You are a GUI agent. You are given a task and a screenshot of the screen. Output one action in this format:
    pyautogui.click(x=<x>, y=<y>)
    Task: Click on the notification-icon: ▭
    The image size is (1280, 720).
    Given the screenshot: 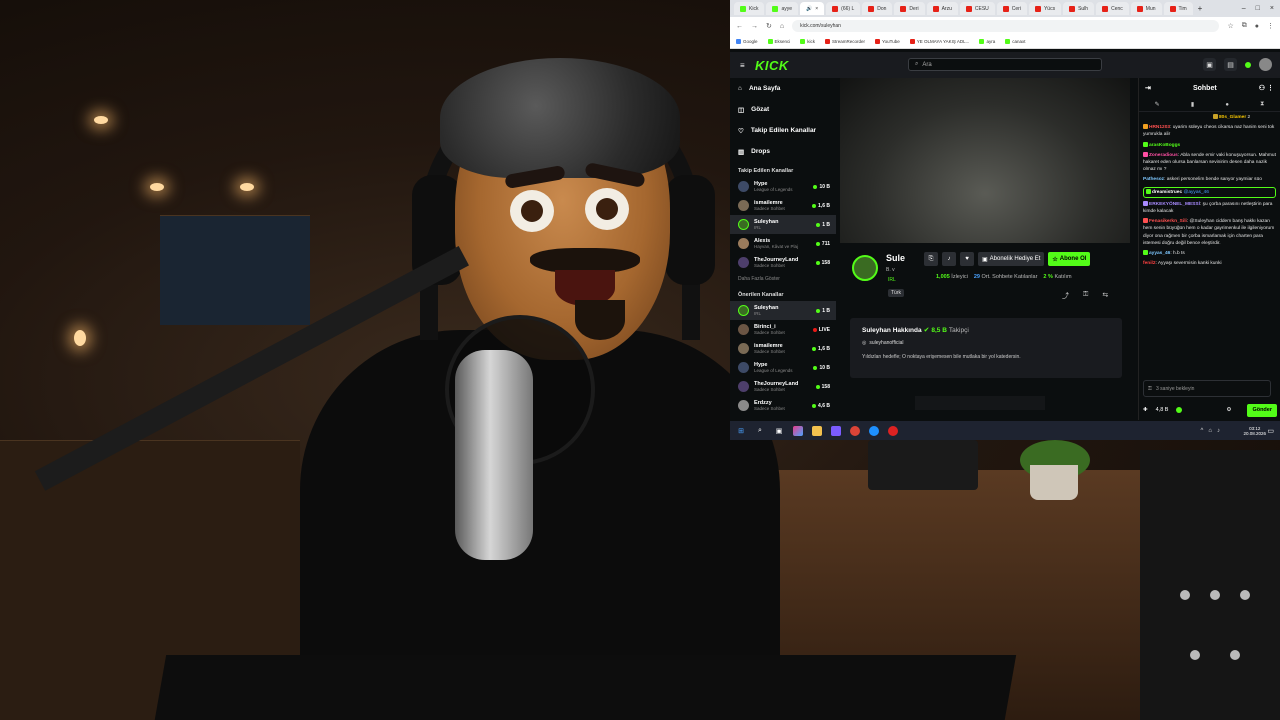 What is the action you would take?
    pyautogui.click(x=1270, y=431)
    